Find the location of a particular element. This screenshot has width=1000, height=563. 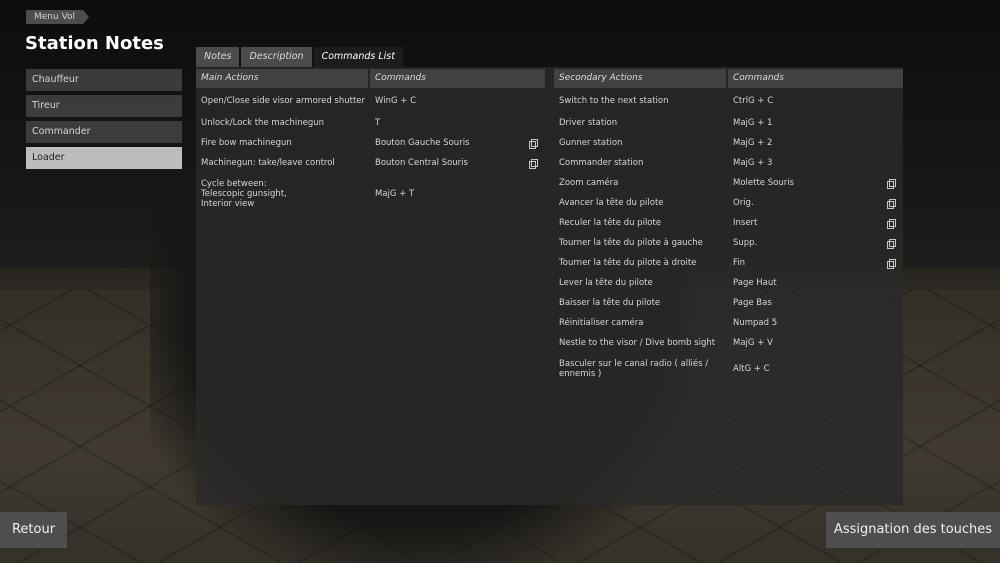

action-label: Tourner la tête du pilote à droite is located at coordinates (628, 263).